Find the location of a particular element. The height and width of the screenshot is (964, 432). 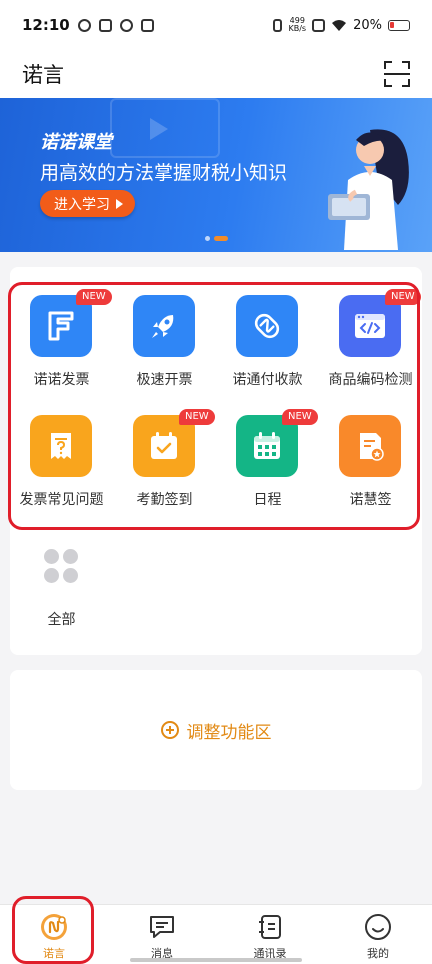

home-icon is located at coordinates (54, 927).